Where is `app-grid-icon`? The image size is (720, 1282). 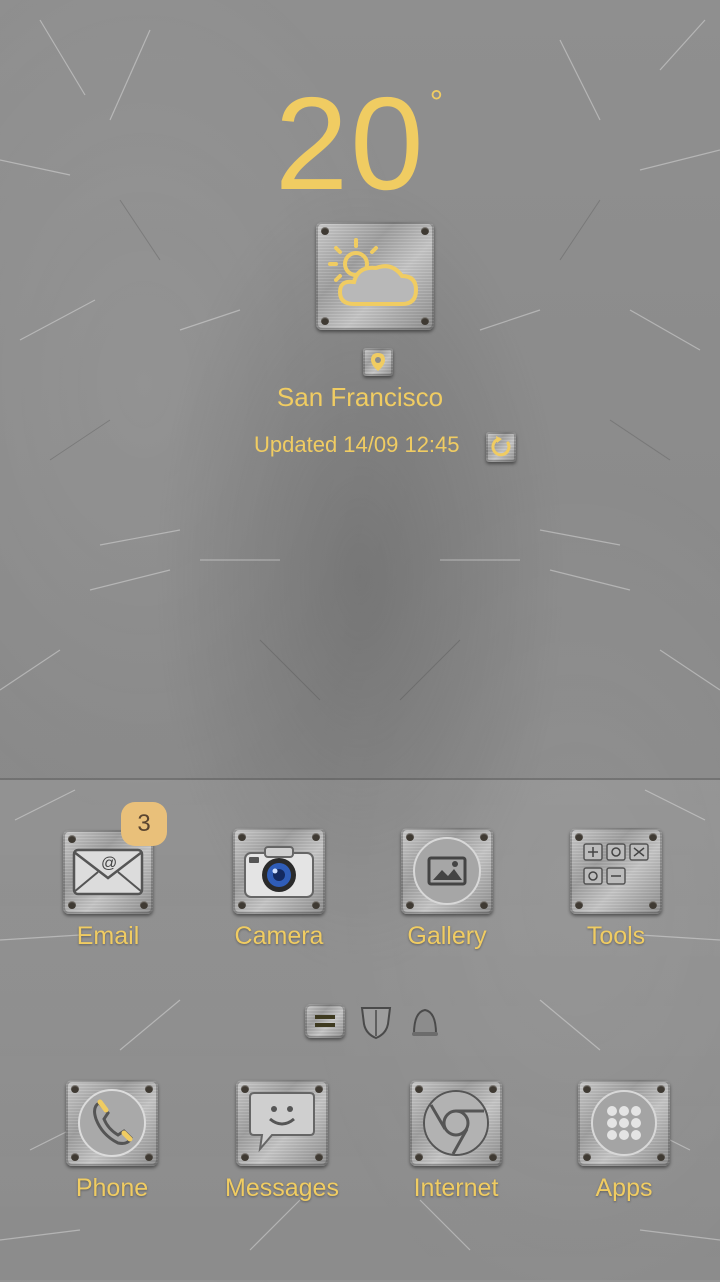 app-grid-icon is located at coordinates (624, 1123).